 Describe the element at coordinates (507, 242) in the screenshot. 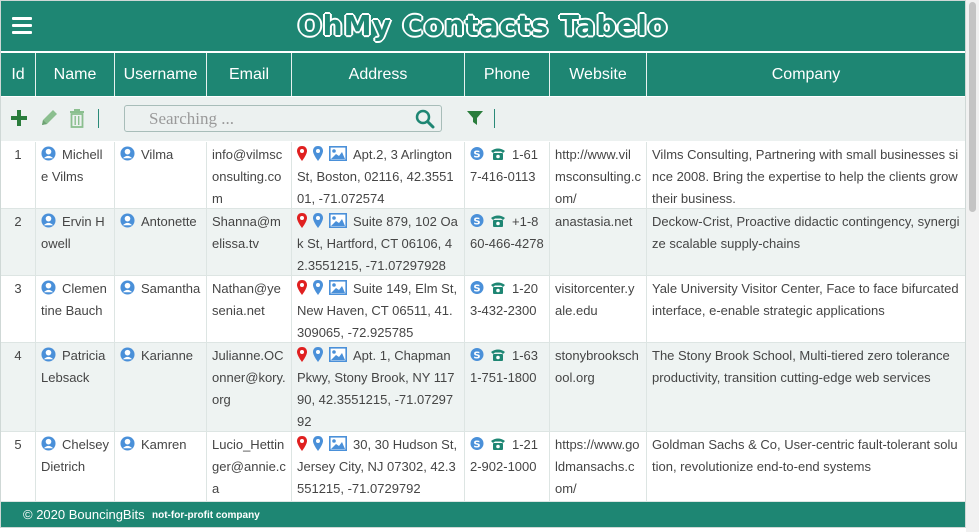

I see `cell-phone: S +1-860-466-4278` at that location.